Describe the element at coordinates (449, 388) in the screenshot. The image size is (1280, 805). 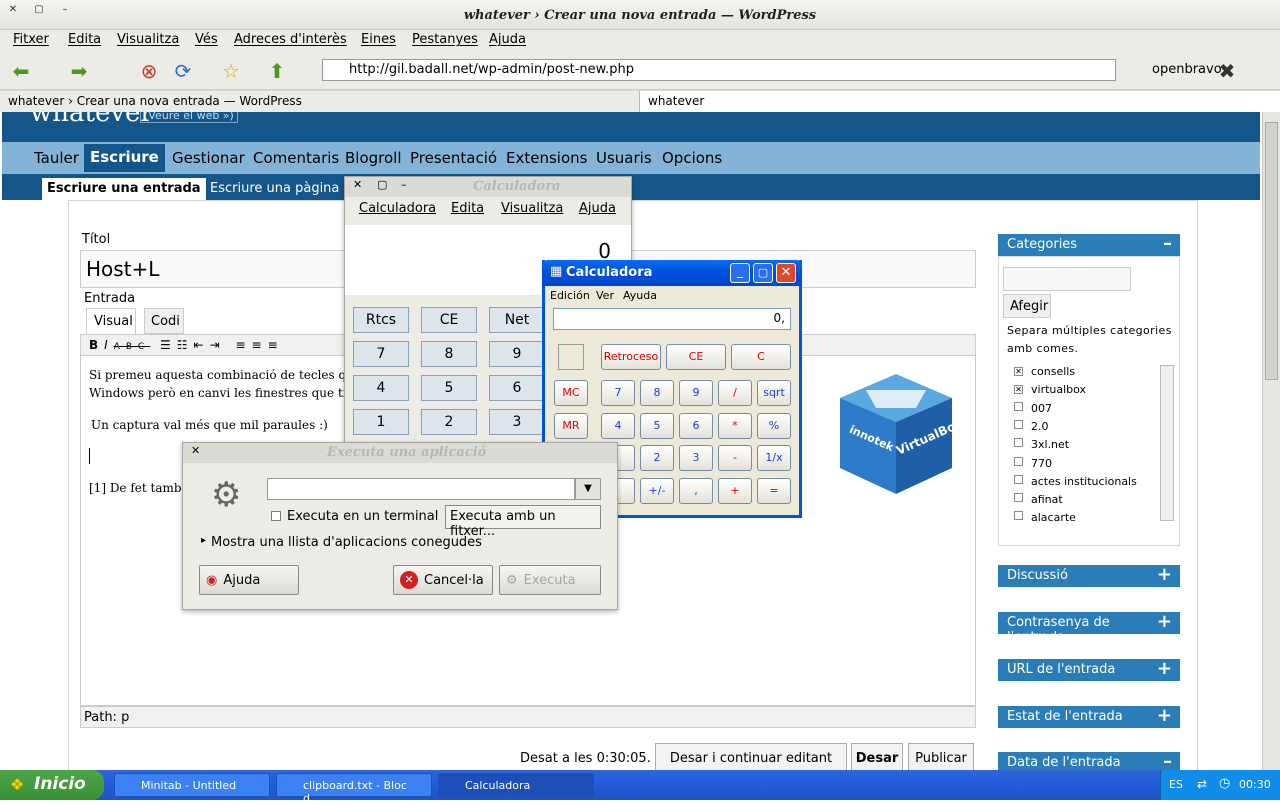
I see `gcalc-key: 5` at that location.